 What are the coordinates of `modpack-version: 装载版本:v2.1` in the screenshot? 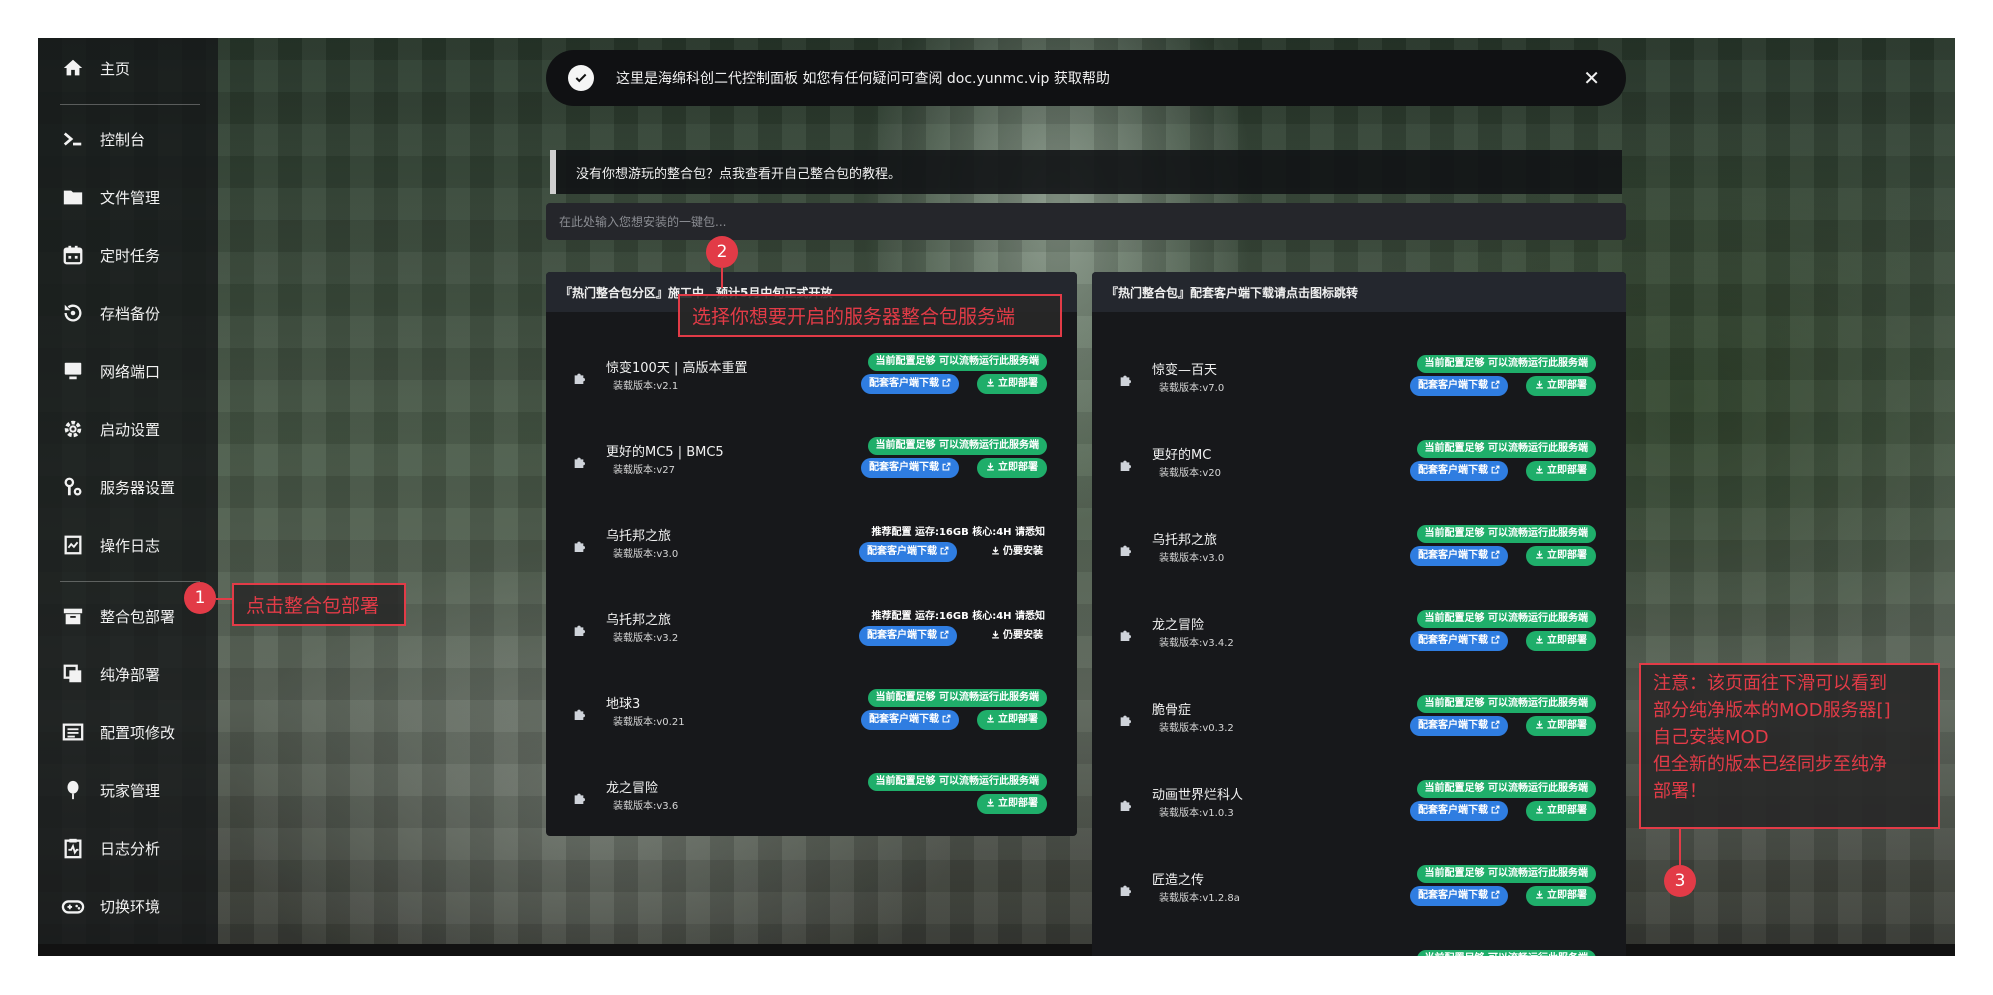 It's located at (646, 386).